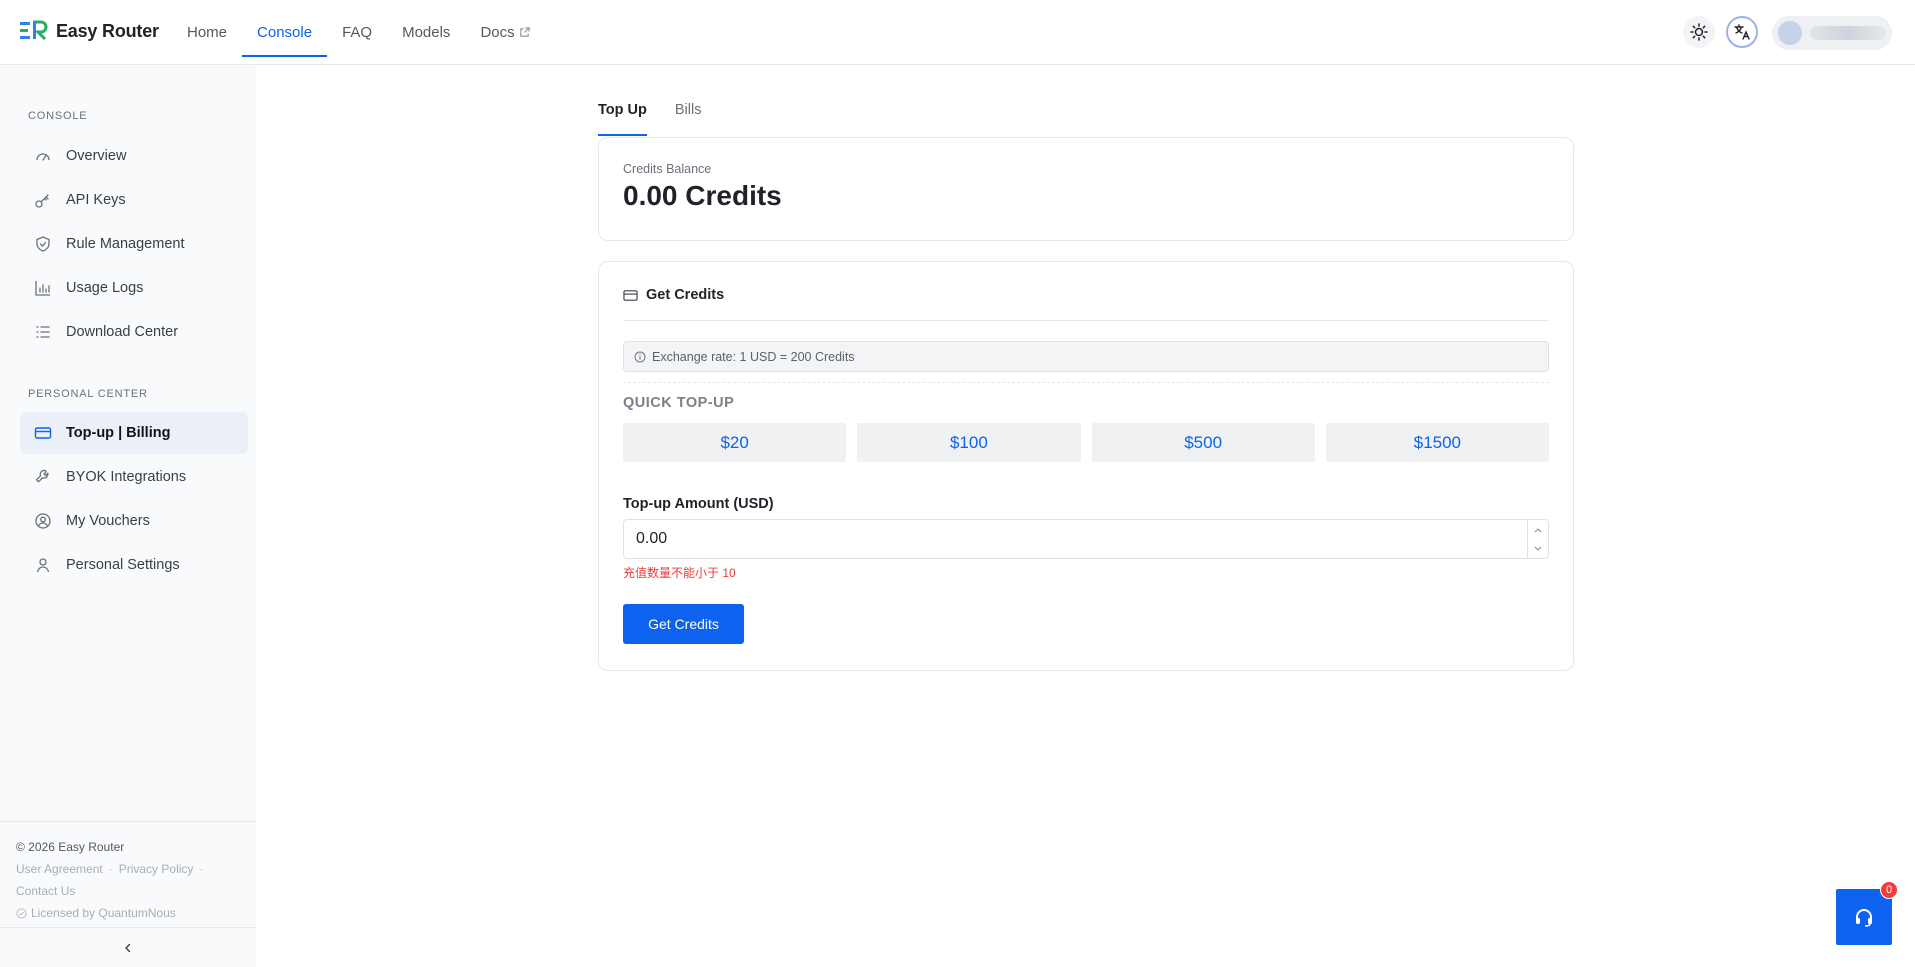 This screenshot has width=1915, height=967. What do you see at coordinates (156, 869) in the screenshot?
I see `privacy-policy-link: Privacy Policy` at bounding box center [156, 869].